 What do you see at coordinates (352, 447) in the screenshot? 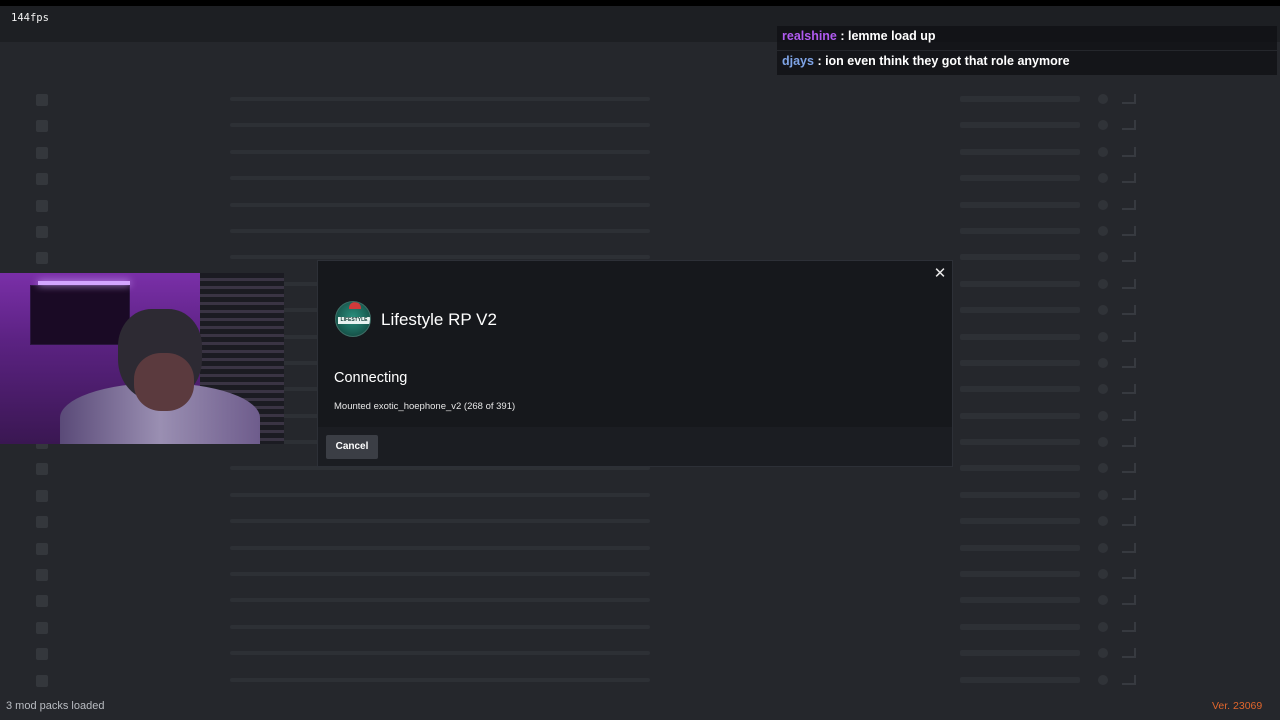
I see `cancel-button: Cancel` at bounding box center [352, 447].